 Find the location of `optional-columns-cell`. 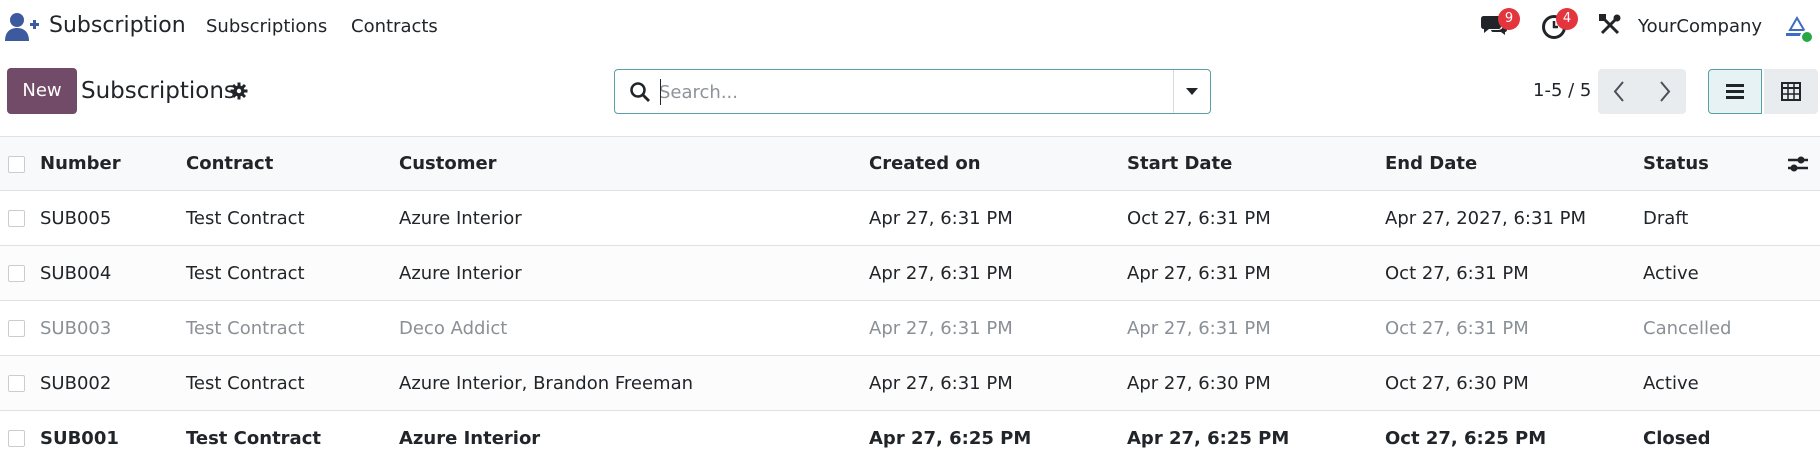

optional-columns-cell is located at coordinates (1803, 163).